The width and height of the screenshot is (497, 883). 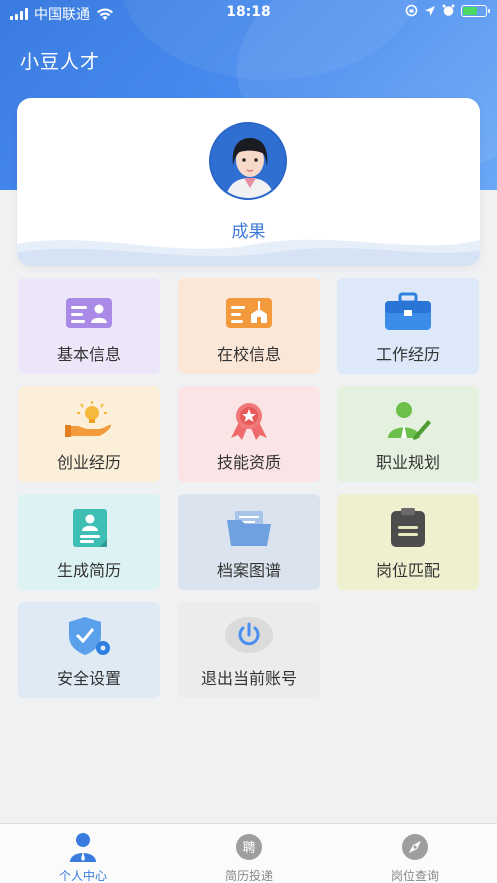 I want to click on tile-school-info: 在校信息, so click(x=249, y=326).